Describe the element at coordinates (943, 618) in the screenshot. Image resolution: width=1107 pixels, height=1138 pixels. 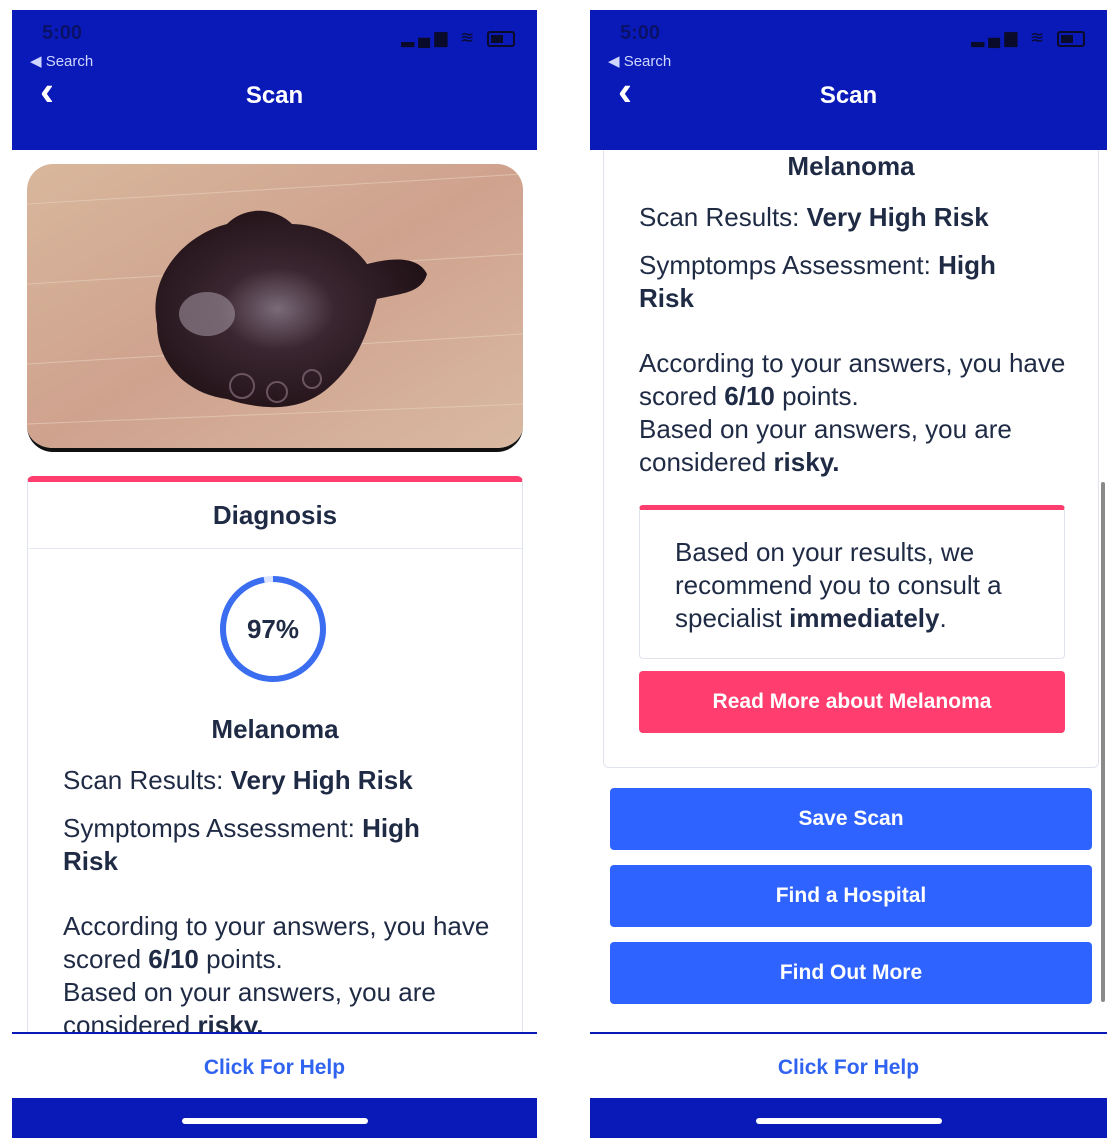
I see `recommendation-suffix: .` at that location.